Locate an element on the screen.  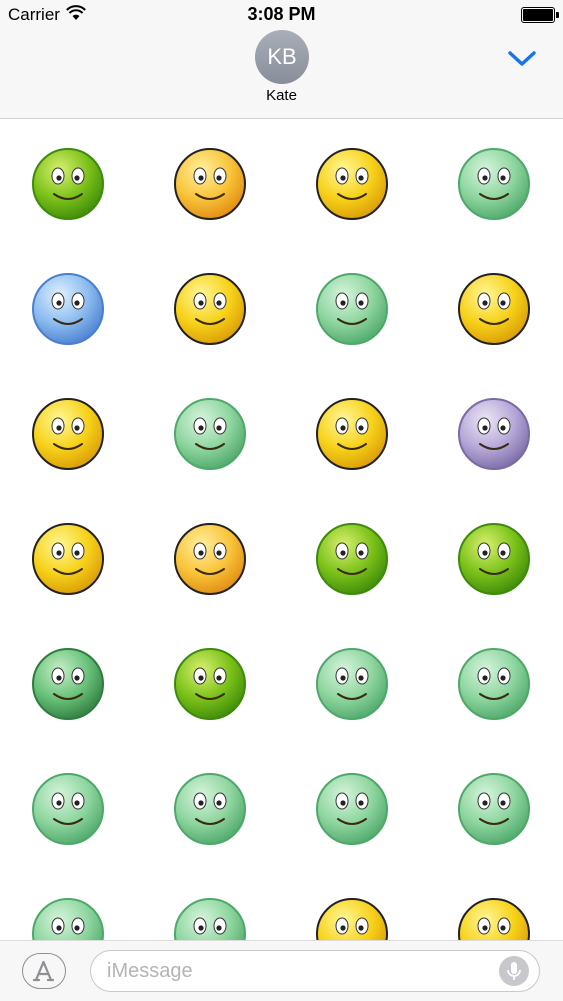
clown-sticker is located at coordinates (494, 807).